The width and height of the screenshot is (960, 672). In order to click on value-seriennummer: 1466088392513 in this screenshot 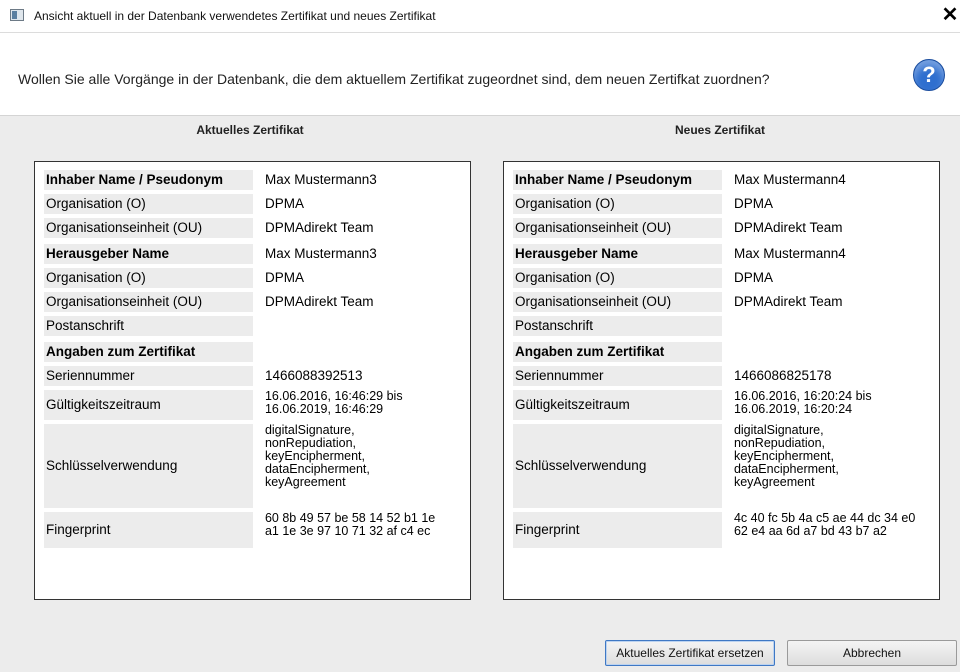, I will do `click(313, 375)`.